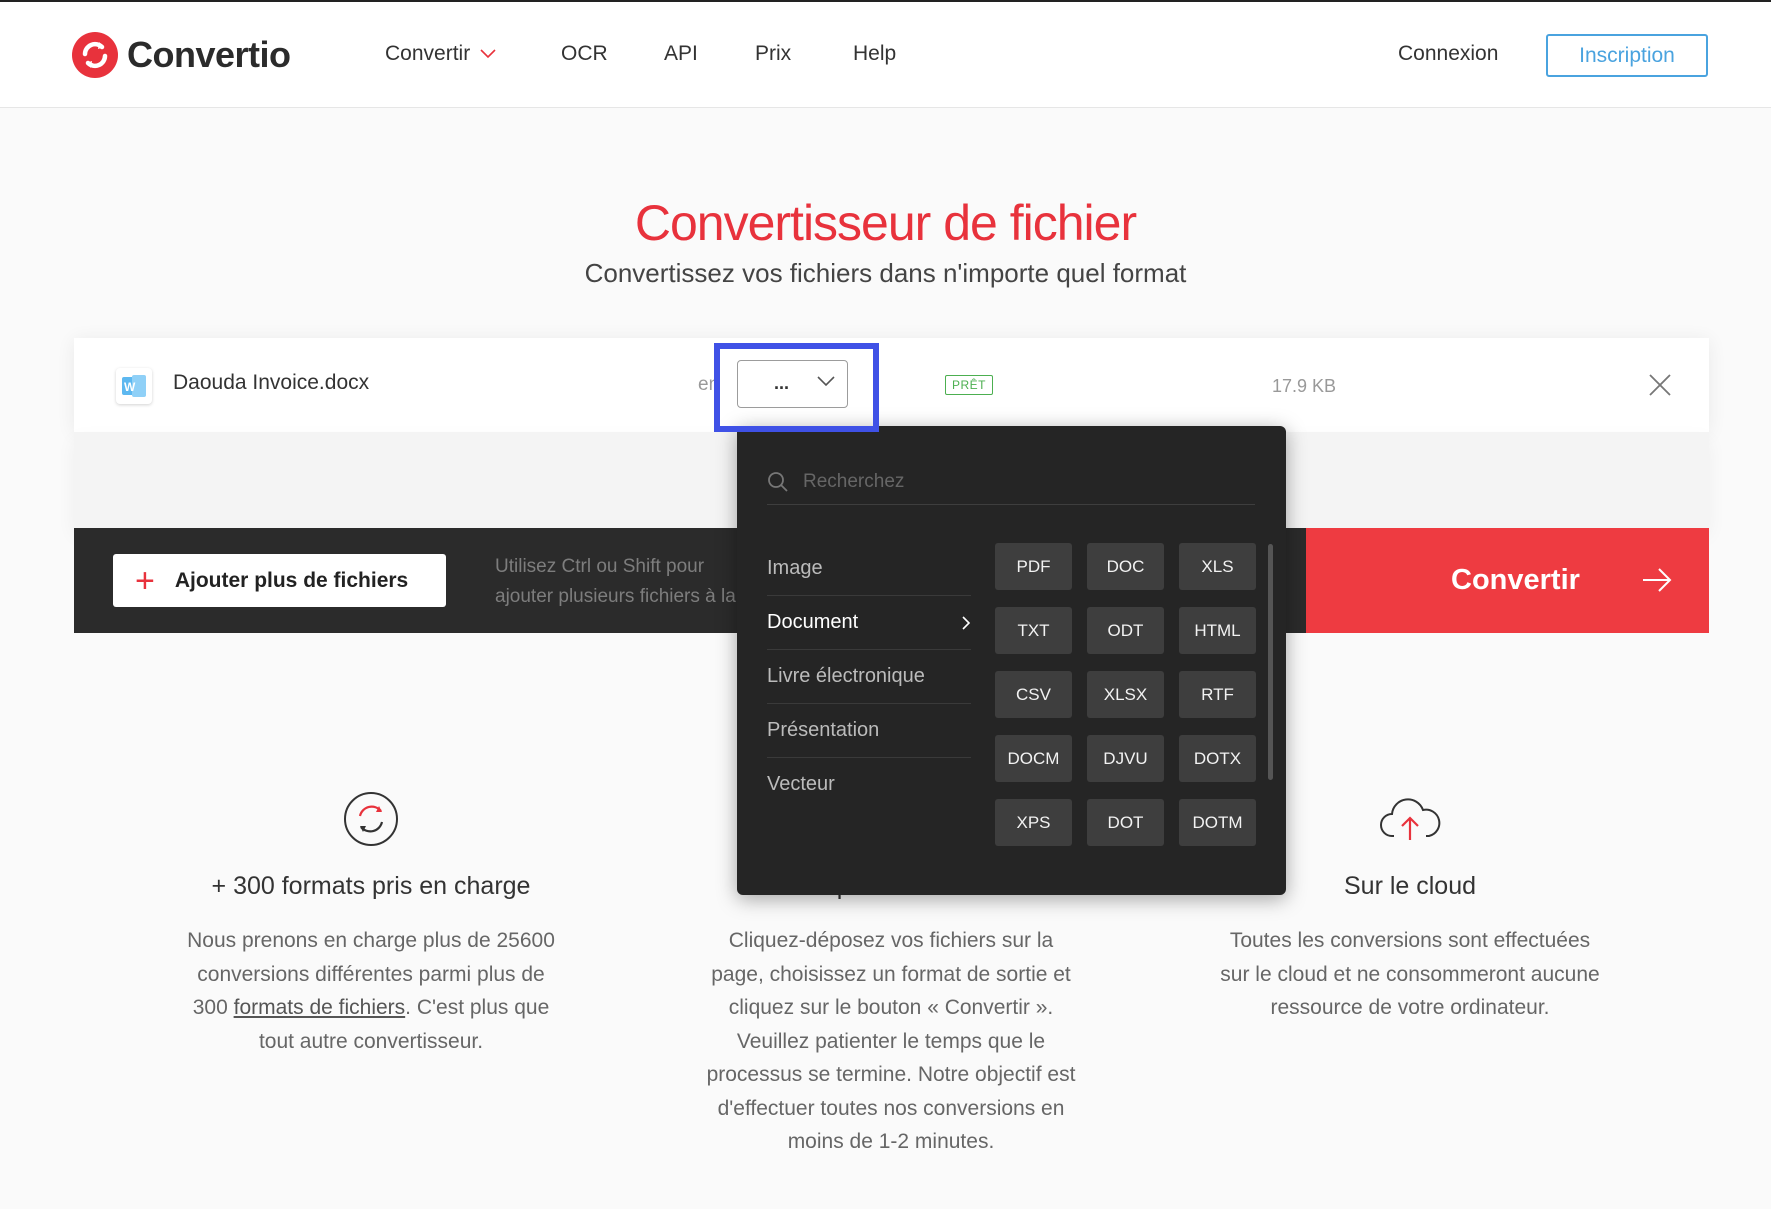 The height and width of the screenshot is (1209, 1771). I want to click on nav-ocr: OCR, so click(584, 54).